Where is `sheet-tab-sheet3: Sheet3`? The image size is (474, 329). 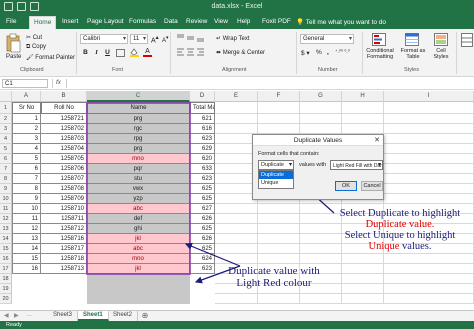 sheet-tab-sheet3: Sheet3 is located at coordinates (63, 316).